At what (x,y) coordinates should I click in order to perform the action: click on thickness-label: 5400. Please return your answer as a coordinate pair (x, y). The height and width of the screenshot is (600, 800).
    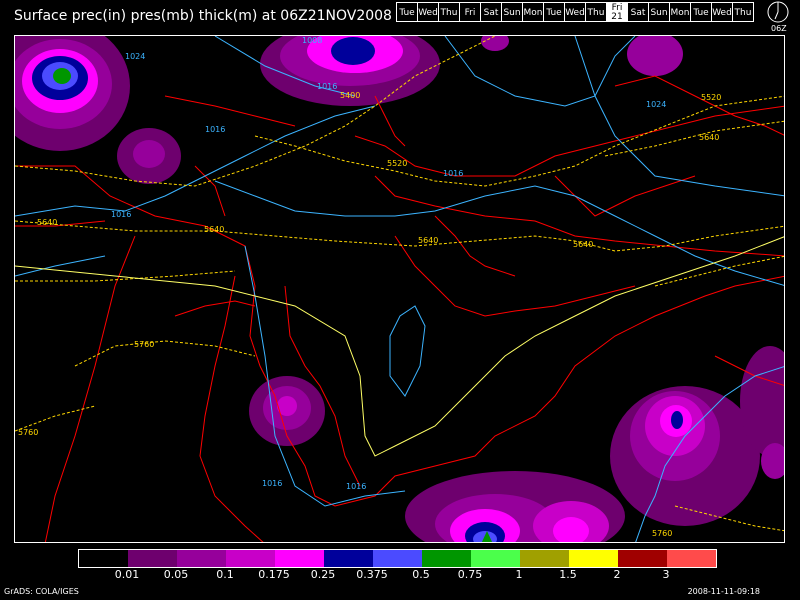
    Looking at the image, I should click on (350, 95).